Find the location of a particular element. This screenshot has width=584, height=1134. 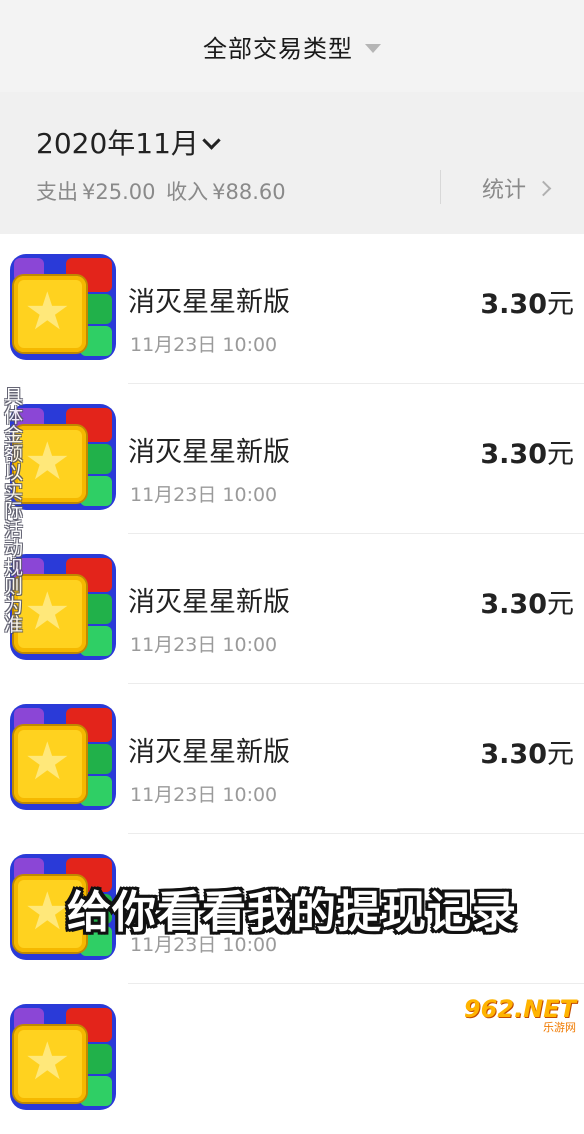

chevron-right-icon is located at coordinates (543, 188).